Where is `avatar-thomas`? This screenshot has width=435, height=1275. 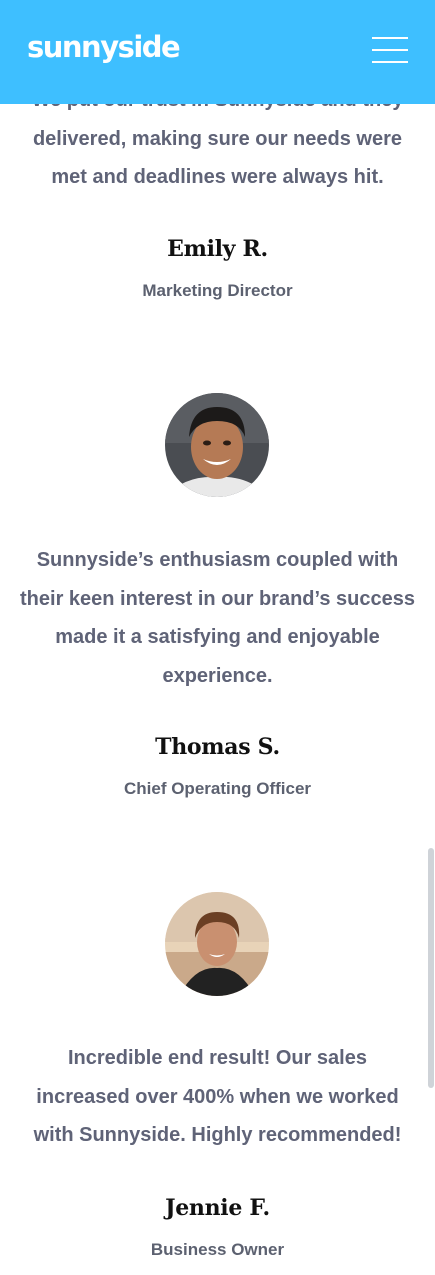
avatar-thomas is located at coordinates (217, 445).